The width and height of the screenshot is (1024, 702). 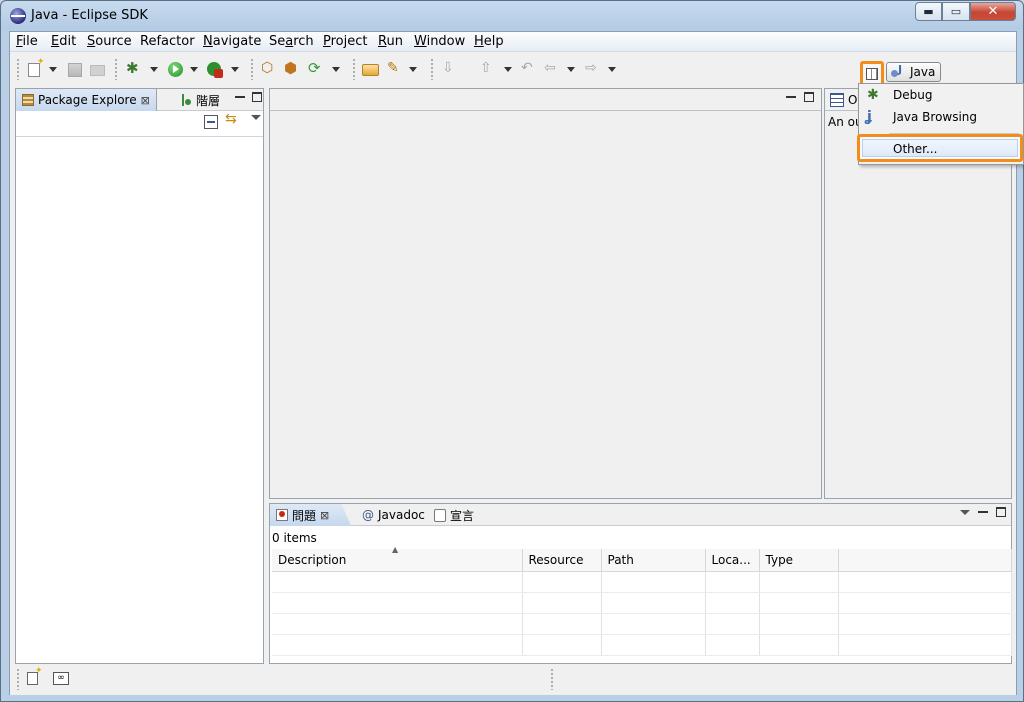 I want to click on debug-dropdown-arrow-icon, so click(x=154, y=69).